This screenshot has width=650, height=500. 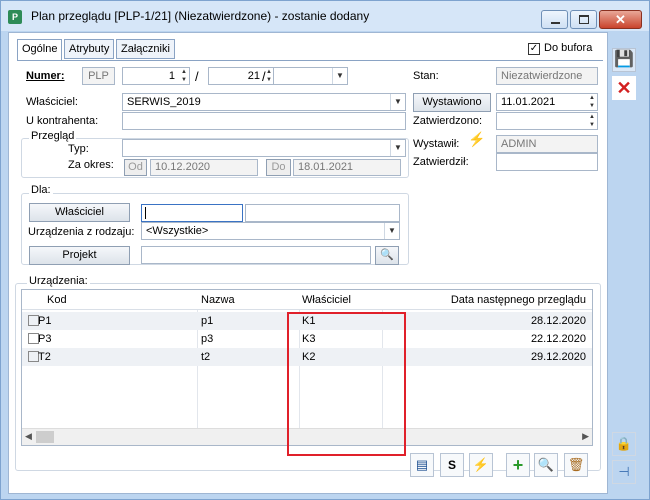 What do you see at coordinates (326, 300) in the screenshot?
I see `column-header-wlasciciel: Właściciel` at bounding box center [326, 300].